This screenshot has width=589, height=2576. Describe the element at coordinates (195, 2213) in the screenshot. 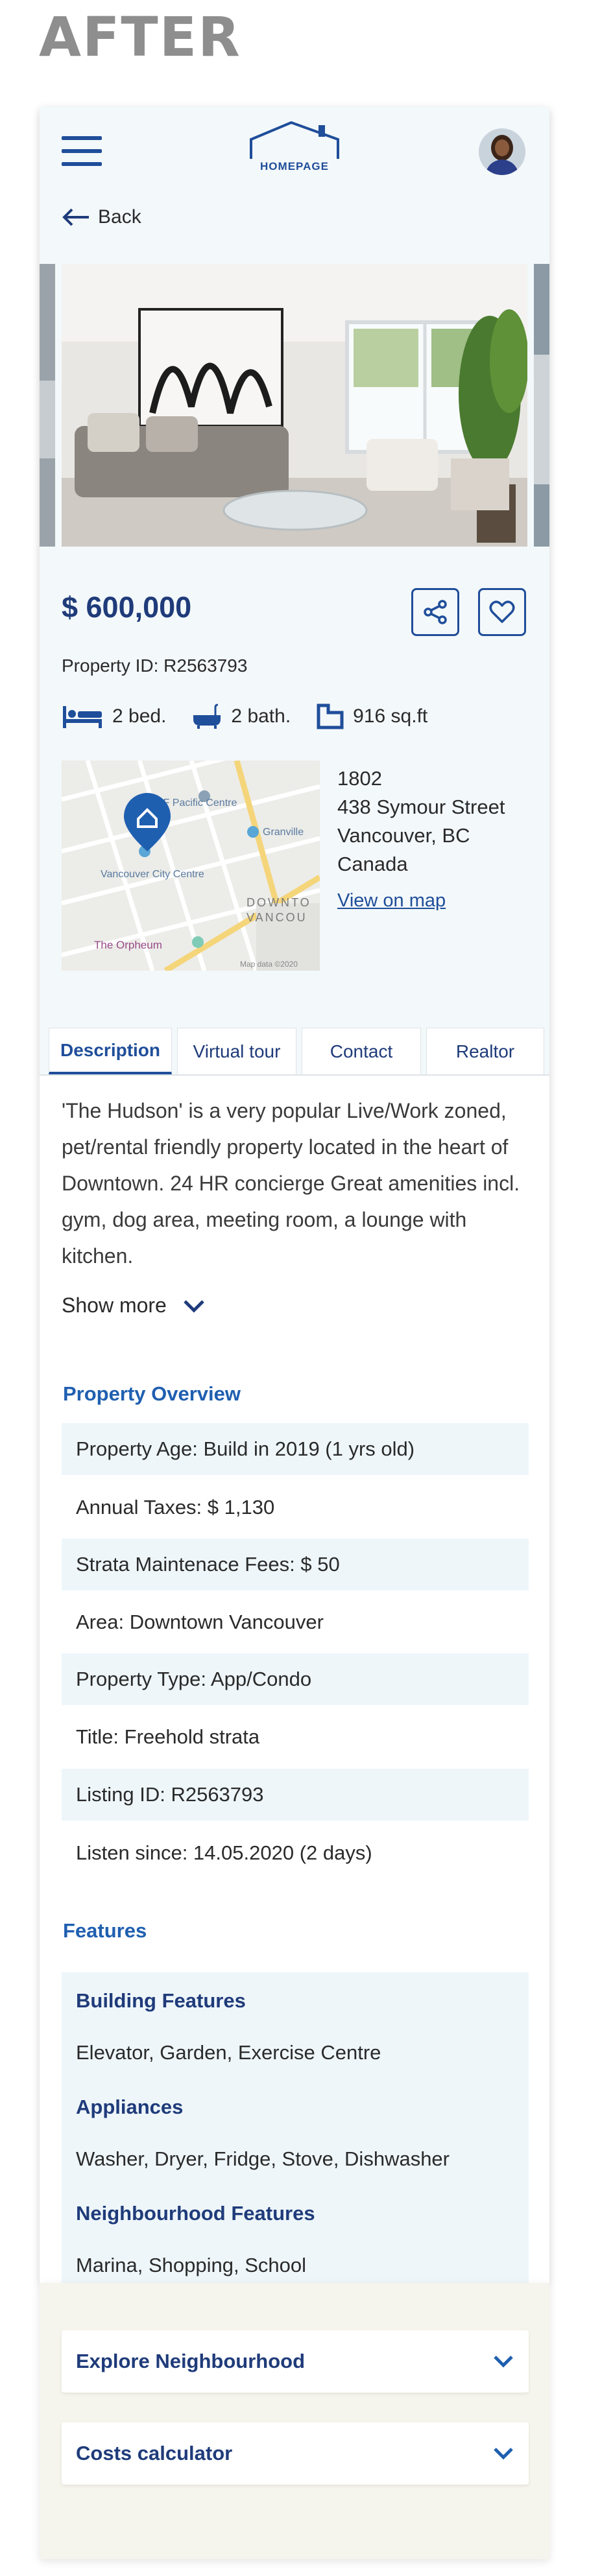

I see `feature-heading: Neighbourhood Features` at that location.